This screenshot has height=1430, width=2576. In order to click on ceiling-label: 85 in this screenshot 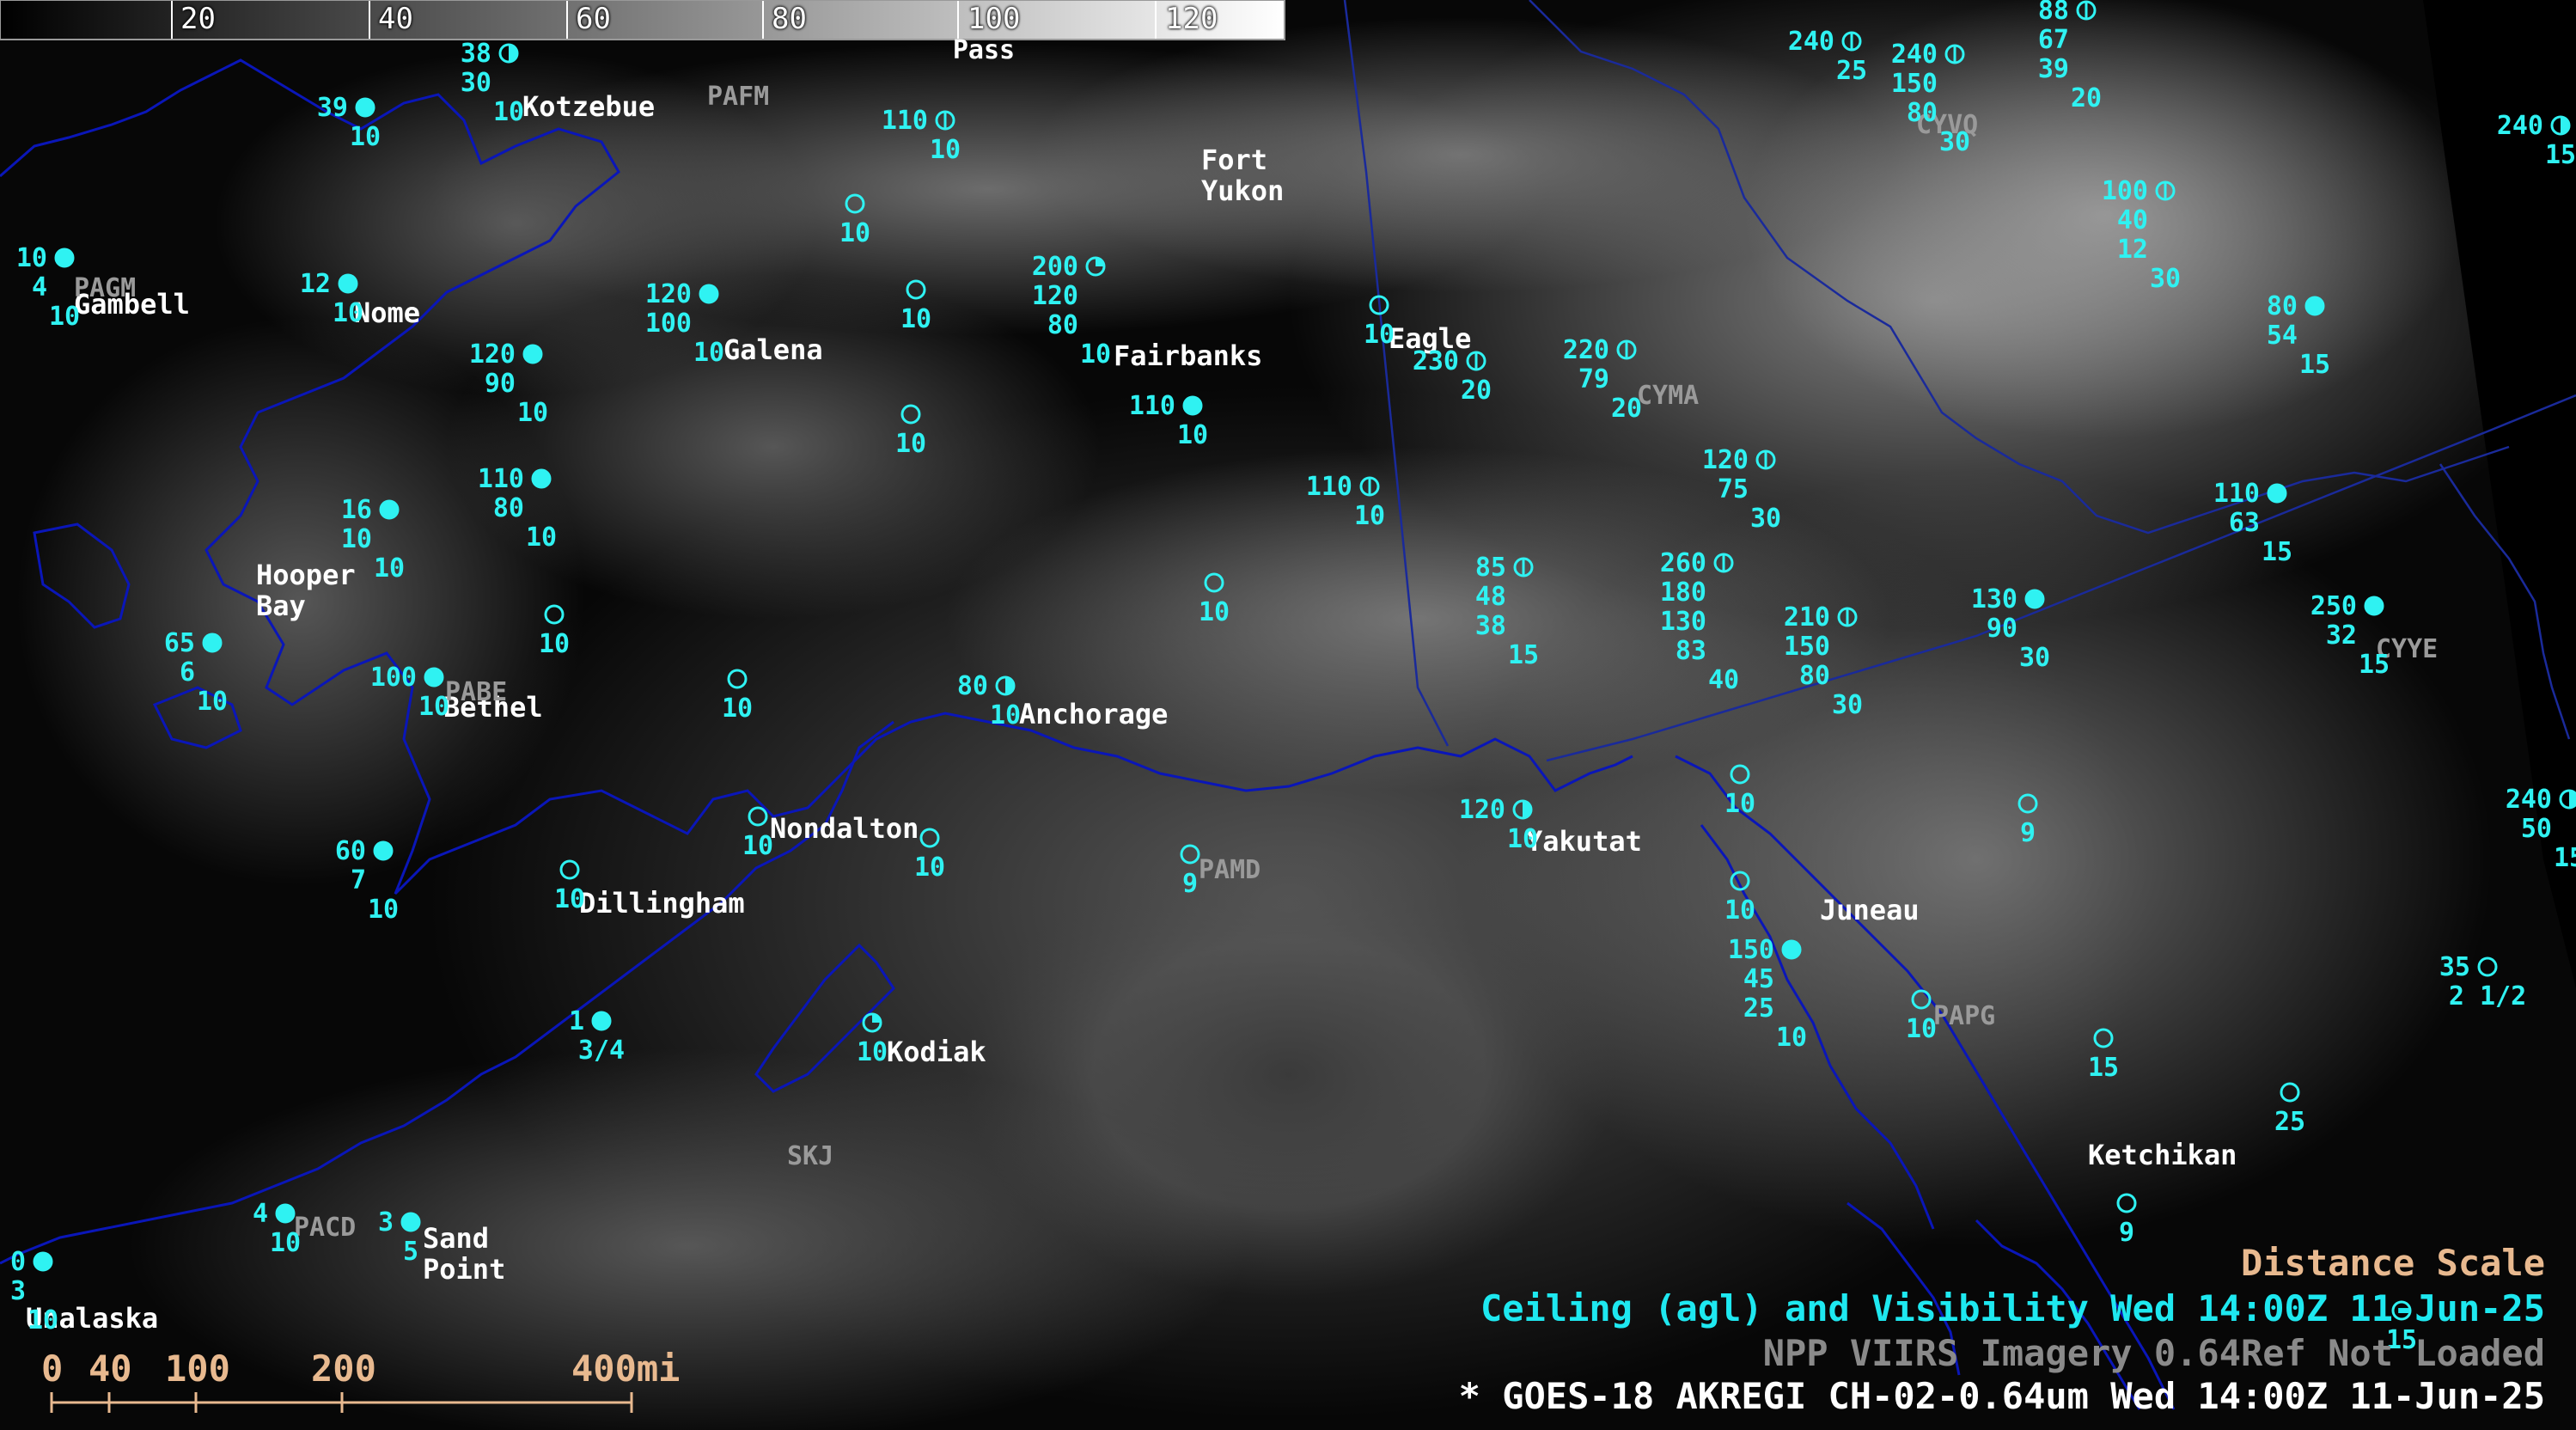, I will do `click(1490, 568)`.